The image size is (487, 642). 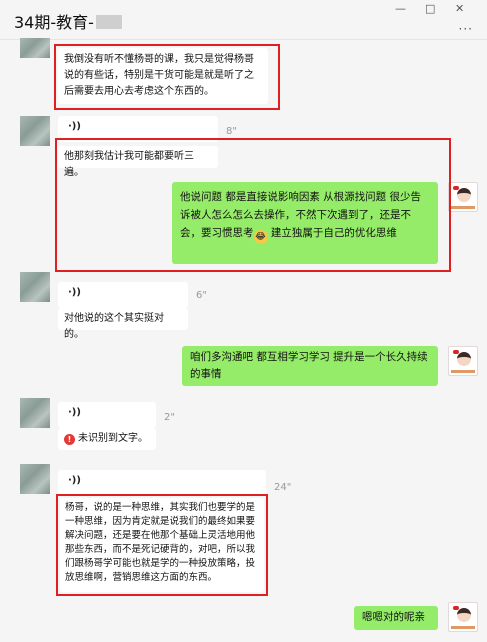 I want to click on blurred-title-part, so click(x=108, y=22).